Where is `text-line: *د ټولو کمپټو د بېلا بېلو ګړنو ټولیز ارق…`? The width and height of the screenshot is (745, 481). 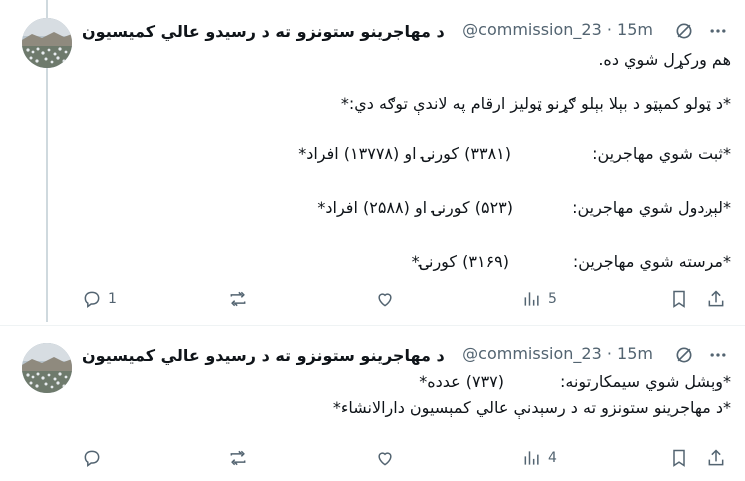
text-line: *د ټولو کمپټو د بېلا بېلو ګړنو ټولیز ارق… is located at coordinates (535, 103).